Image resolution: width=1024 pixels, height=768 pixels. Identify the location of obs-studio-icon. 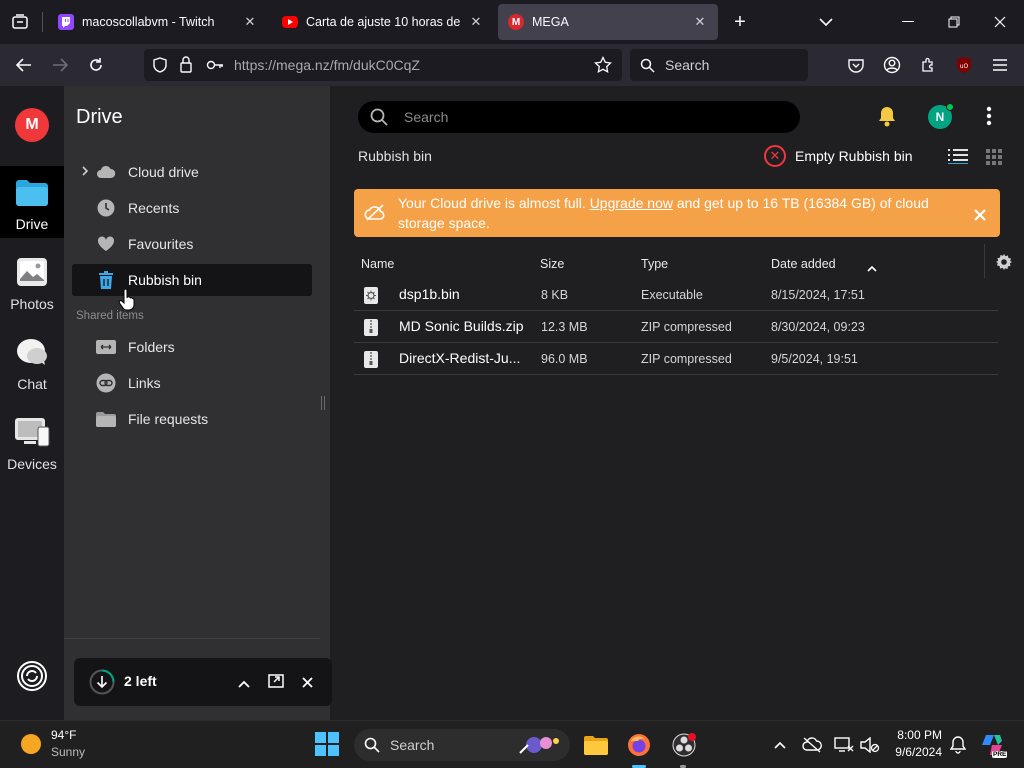
(684, 745).